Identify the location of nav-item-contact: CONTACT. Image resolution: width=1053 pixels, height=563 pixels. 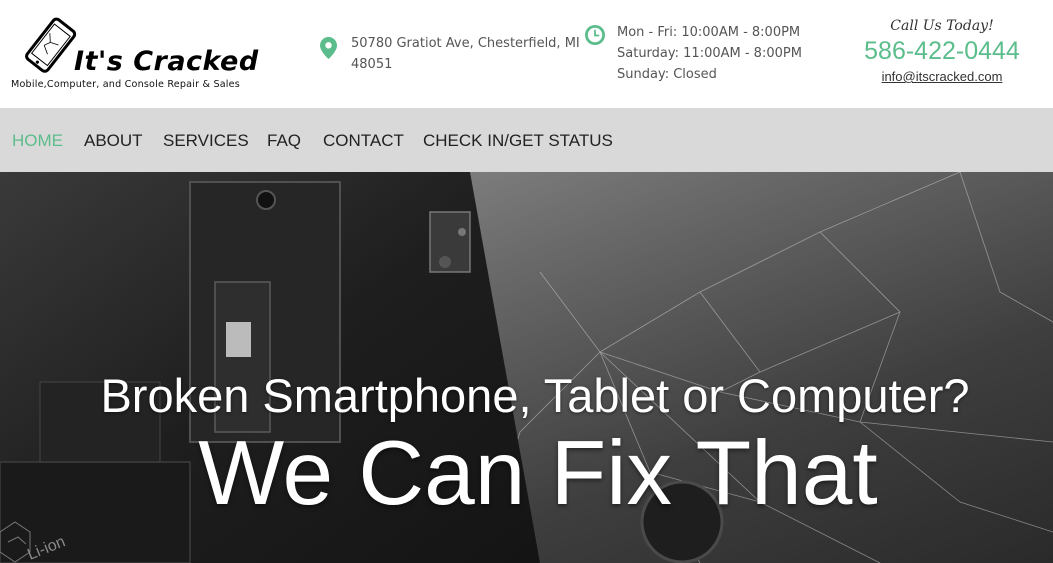
(363, 141).